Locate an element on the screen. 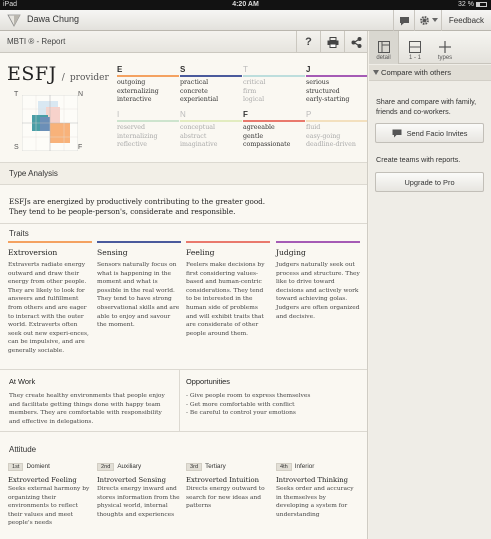  settings-button is located at coordinates (427, 20).